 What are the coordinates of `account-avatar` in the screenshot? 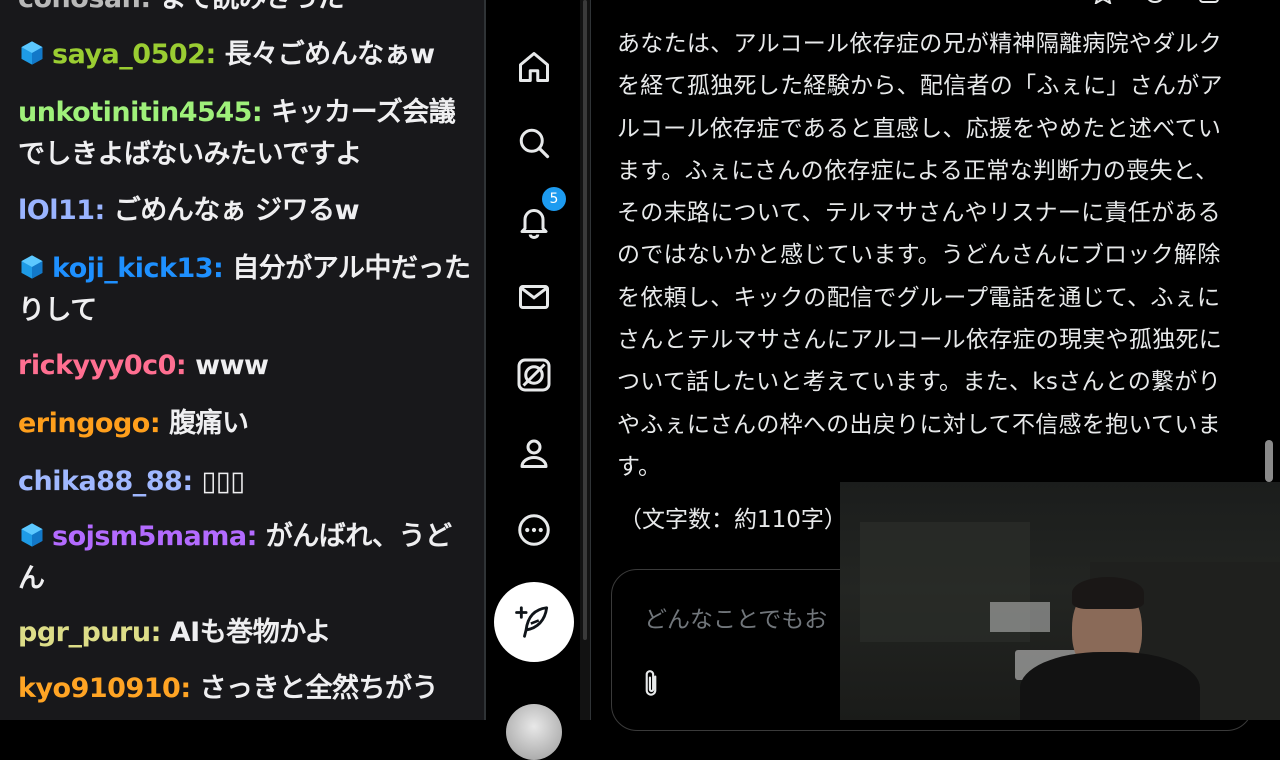 It's located at (534, 732).